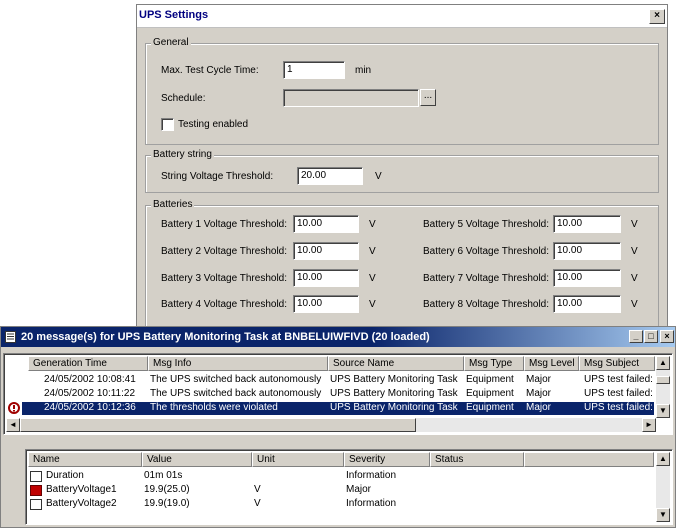 This screenshot has height=528, width=676. What do you see at coordinates (90, 379) in the screenshot?
I see `row-time: 24/05/2002 10:08:41` at bounding box center [90, 379].